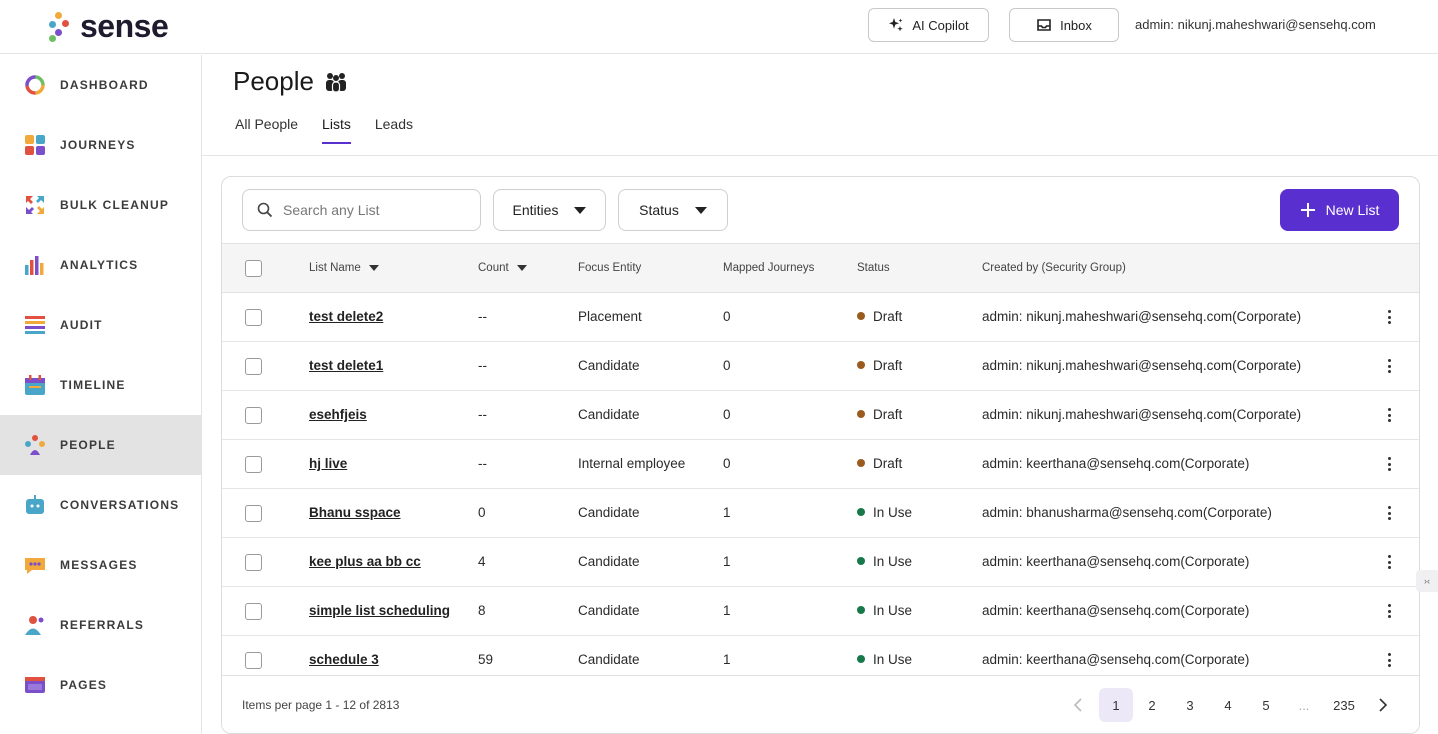 The width and height of the screenshot is (1438, 734). I want to click on sidebar-item-conversations: CONVERSATIONS, so click(100, 505).